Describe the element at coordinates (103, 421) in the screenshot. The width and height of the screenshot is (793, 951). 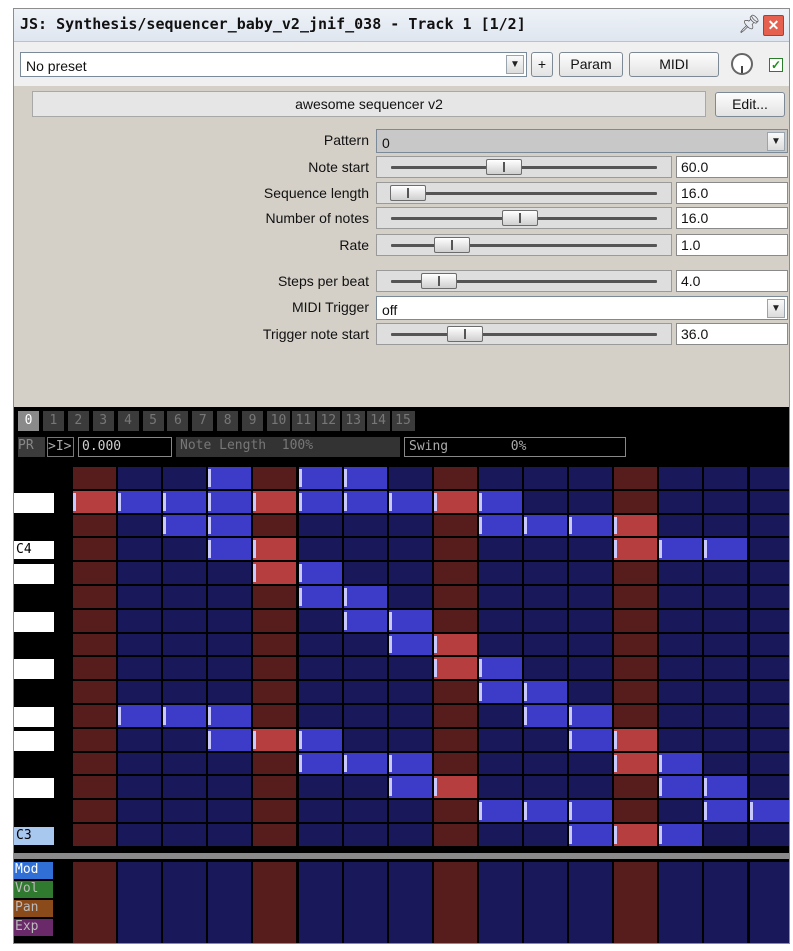
I see `pattern-tab-3: 3` at that location.